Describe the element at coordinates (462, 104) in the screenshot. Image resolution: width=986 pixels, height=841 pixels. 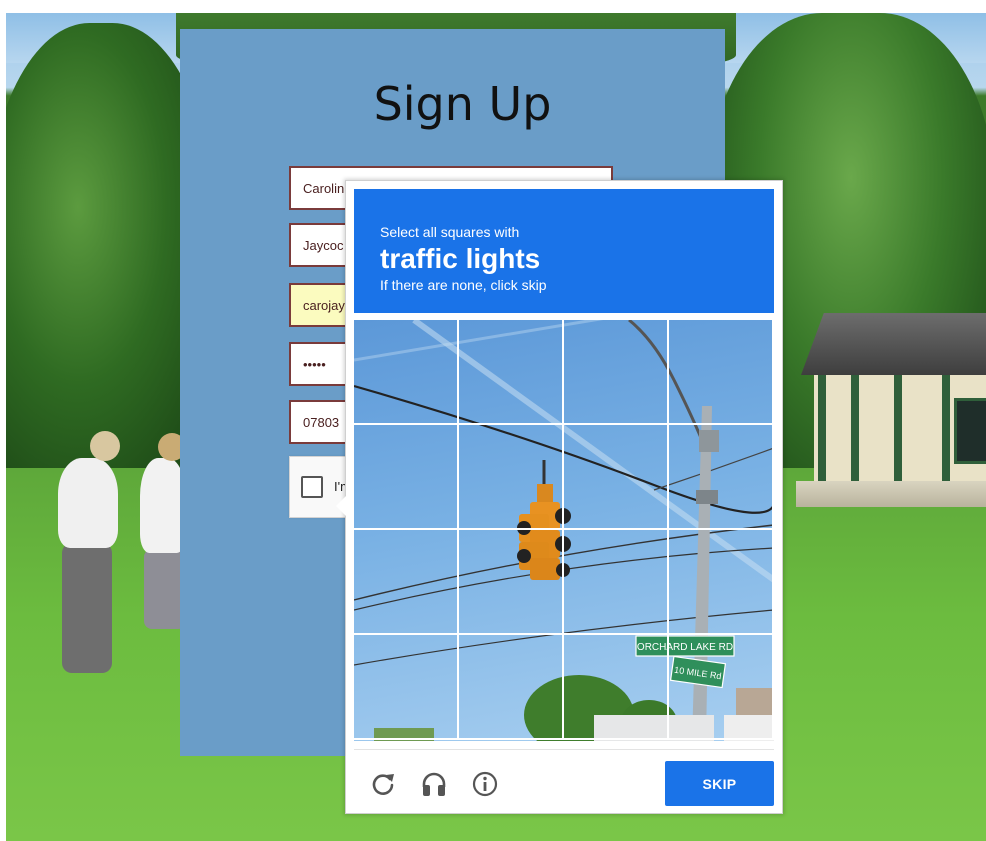
I see `page-title: Sign Up` at that location.